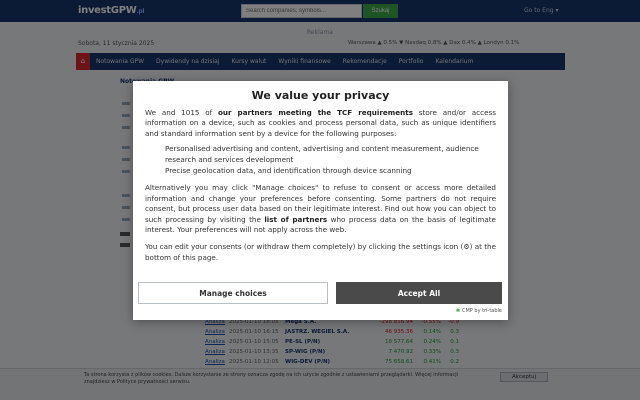 This screenshot has height=400, width=640. Describe the element at coordinates (320, 95) in the screenshot. I see `consent-title: We value your privacy` at that location.